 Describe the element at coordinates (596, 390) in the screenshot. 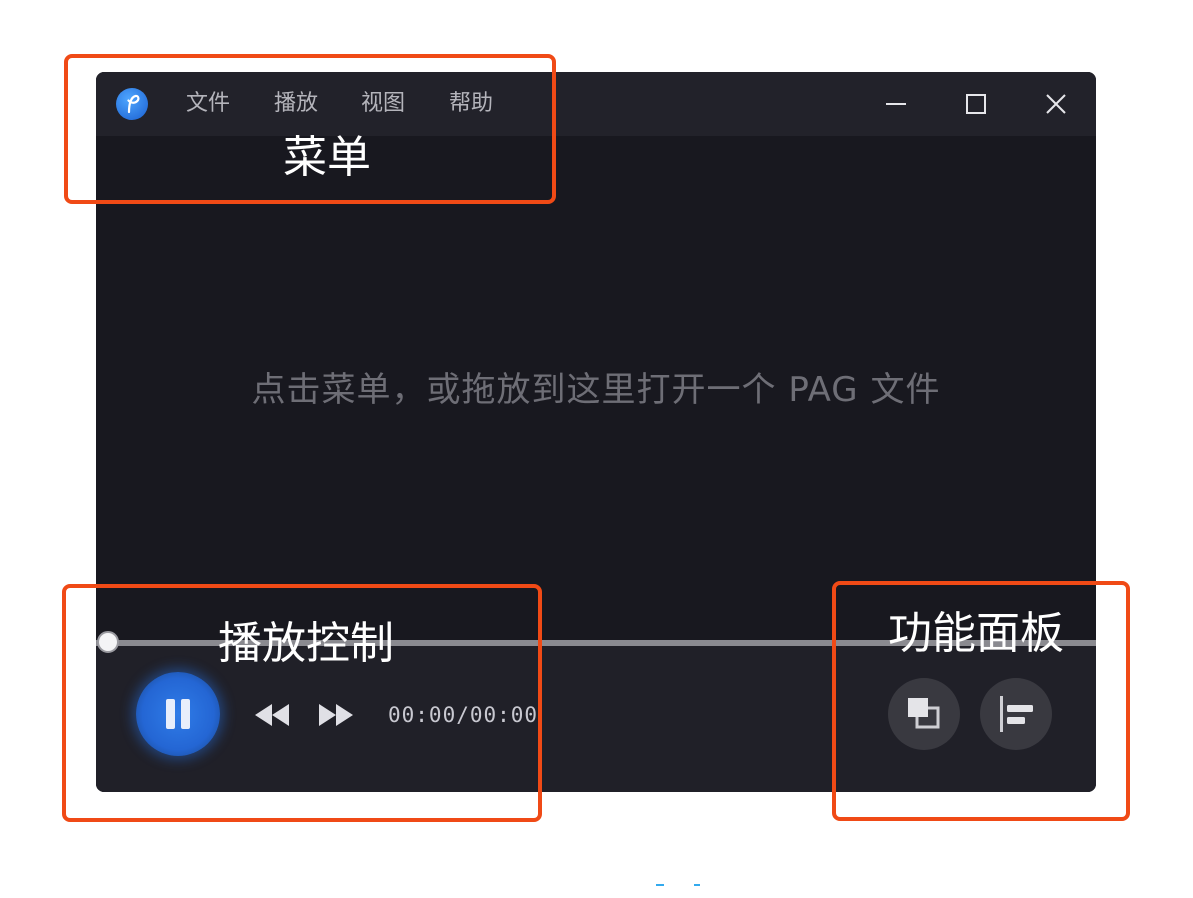

I see `drop-hint-text: 点击菜单，或拖放到这里打开一个 PAG 文件` at that location.